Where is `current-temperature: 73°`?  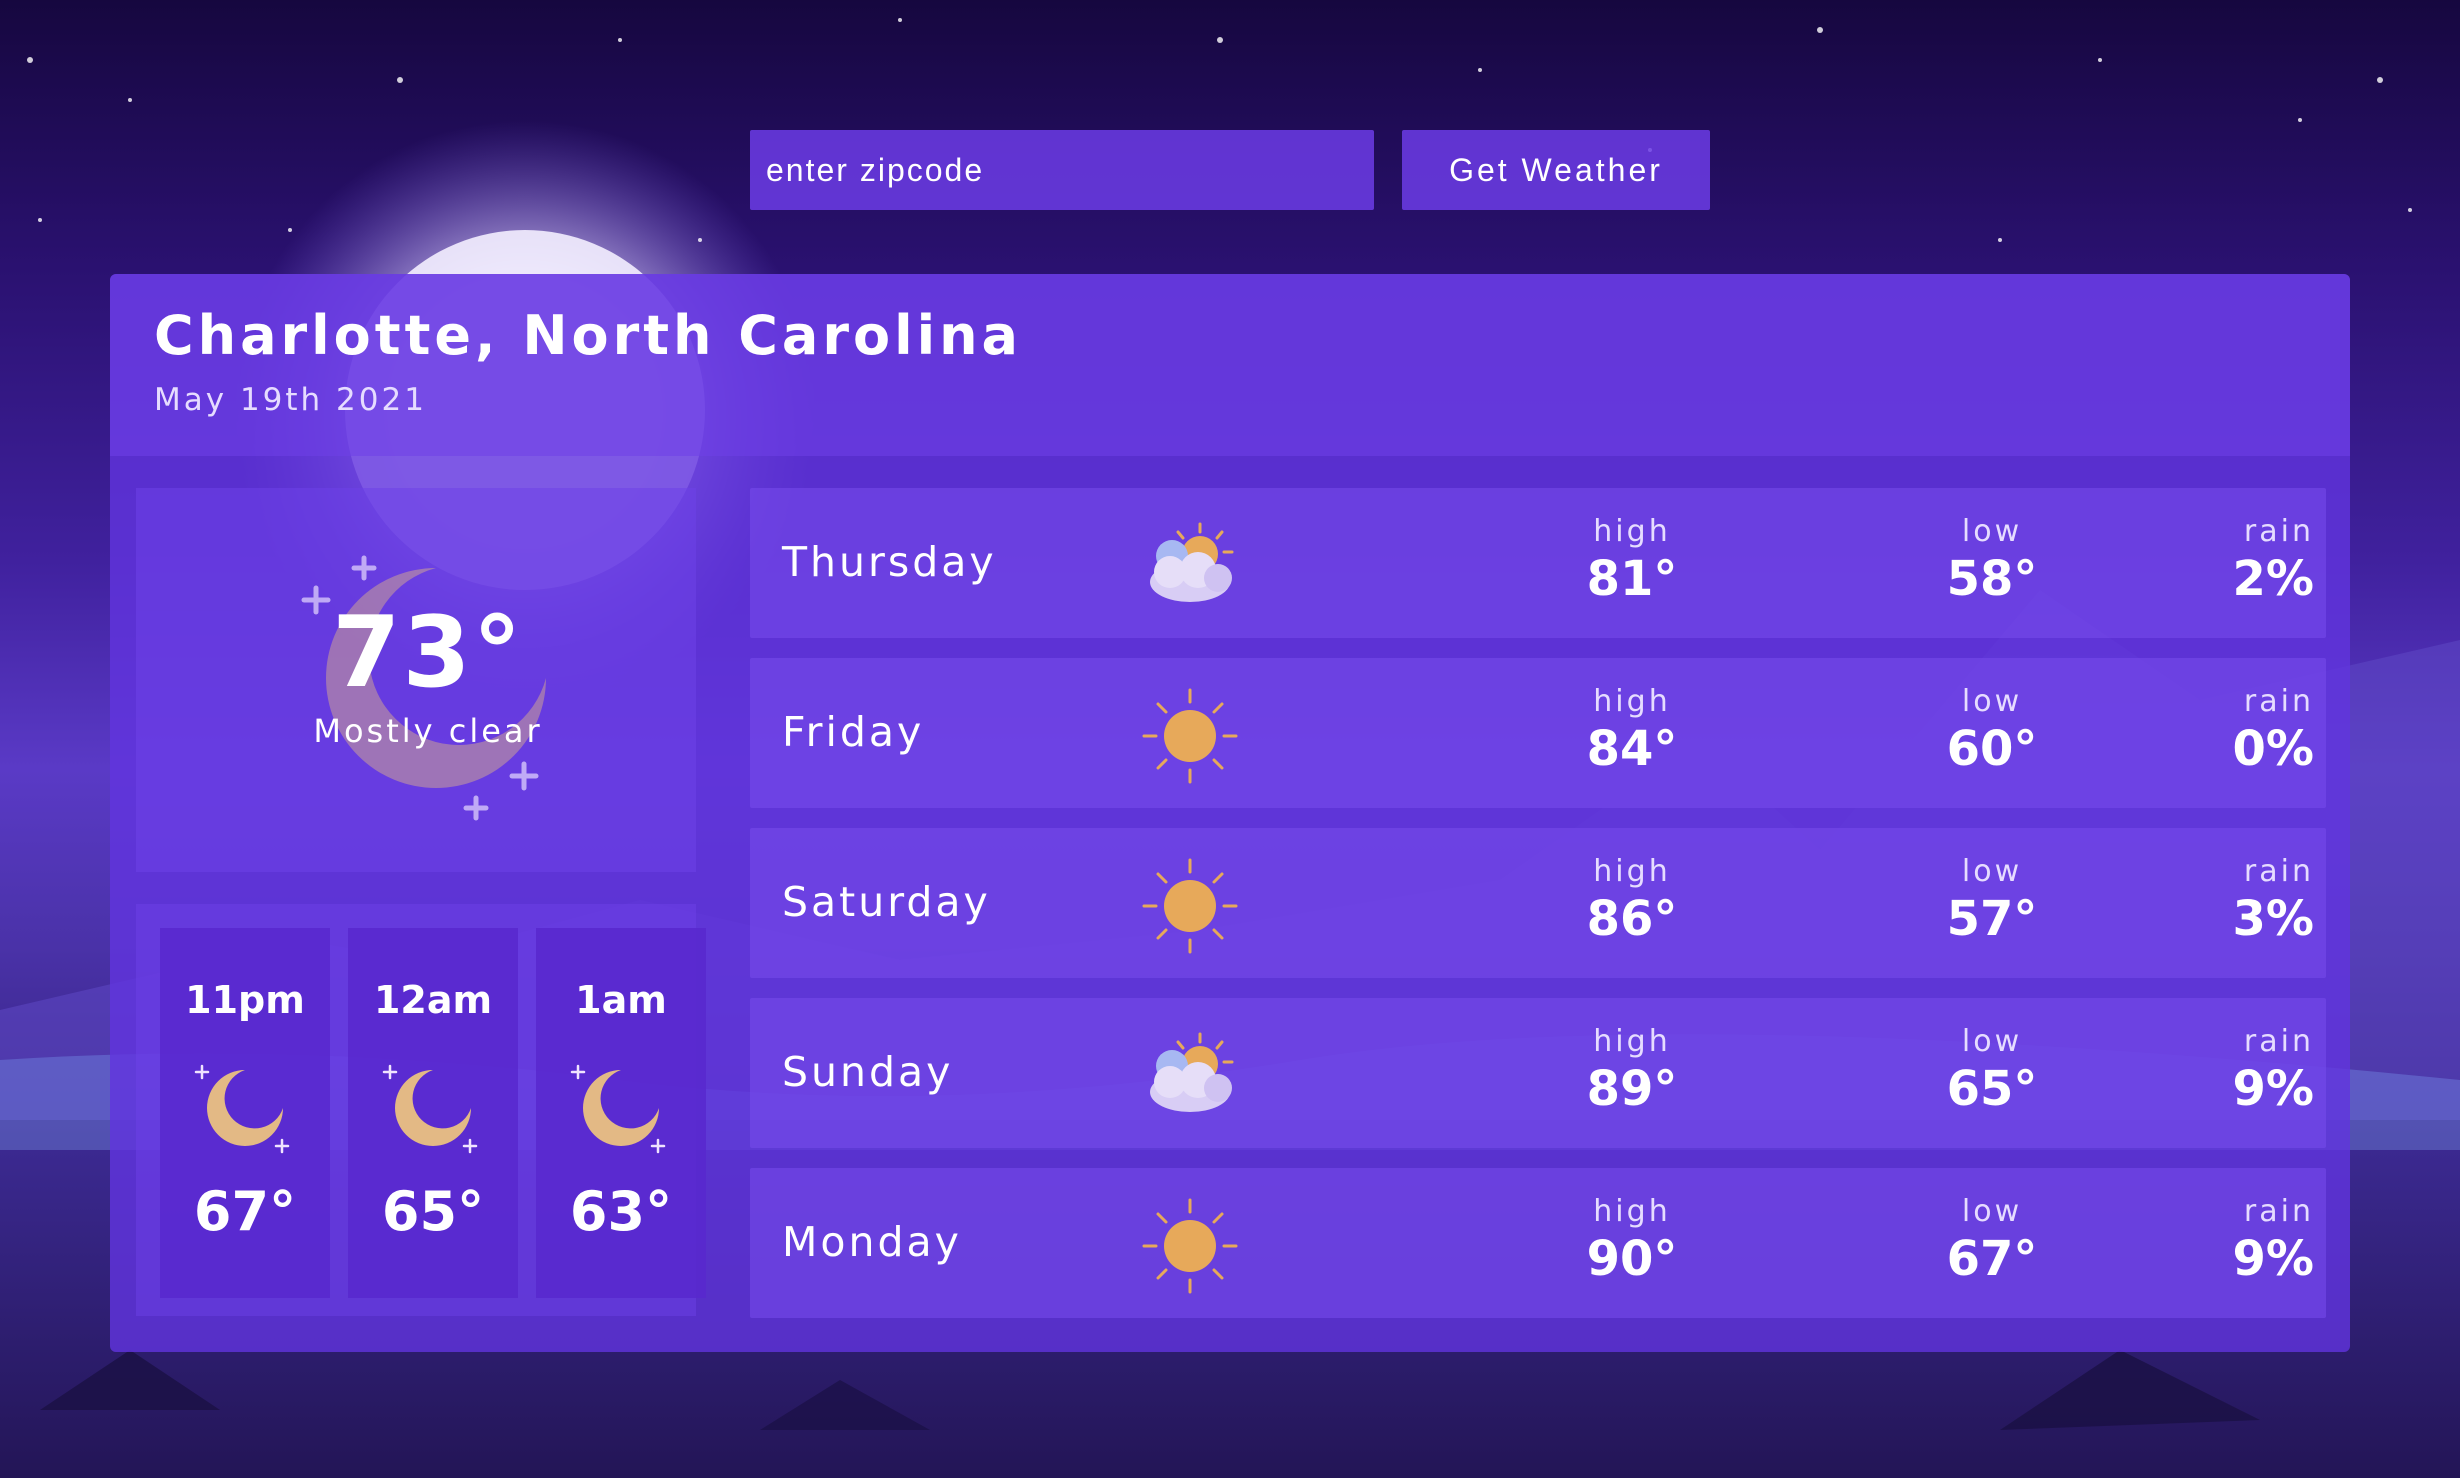
current-temperature: 73° is located at coordinates (428, 653).